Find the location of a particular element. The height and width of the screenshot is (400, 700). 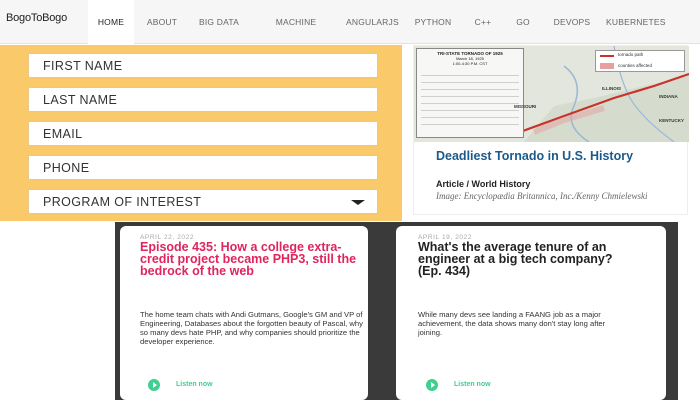

chevron-down-icon is located at coordinates (358, 202).